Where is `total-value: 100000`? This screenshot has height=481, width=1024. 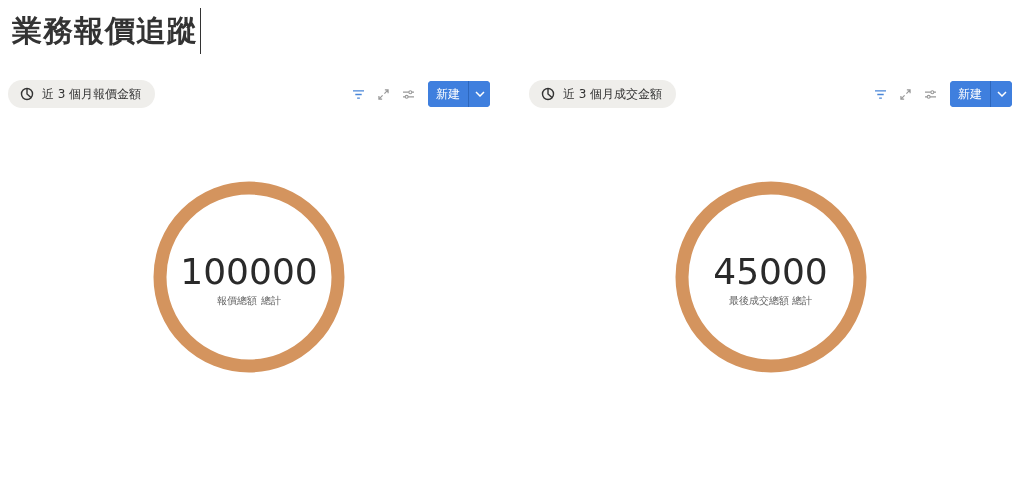
total-value: 100000 is located at coordinates (249, 272).